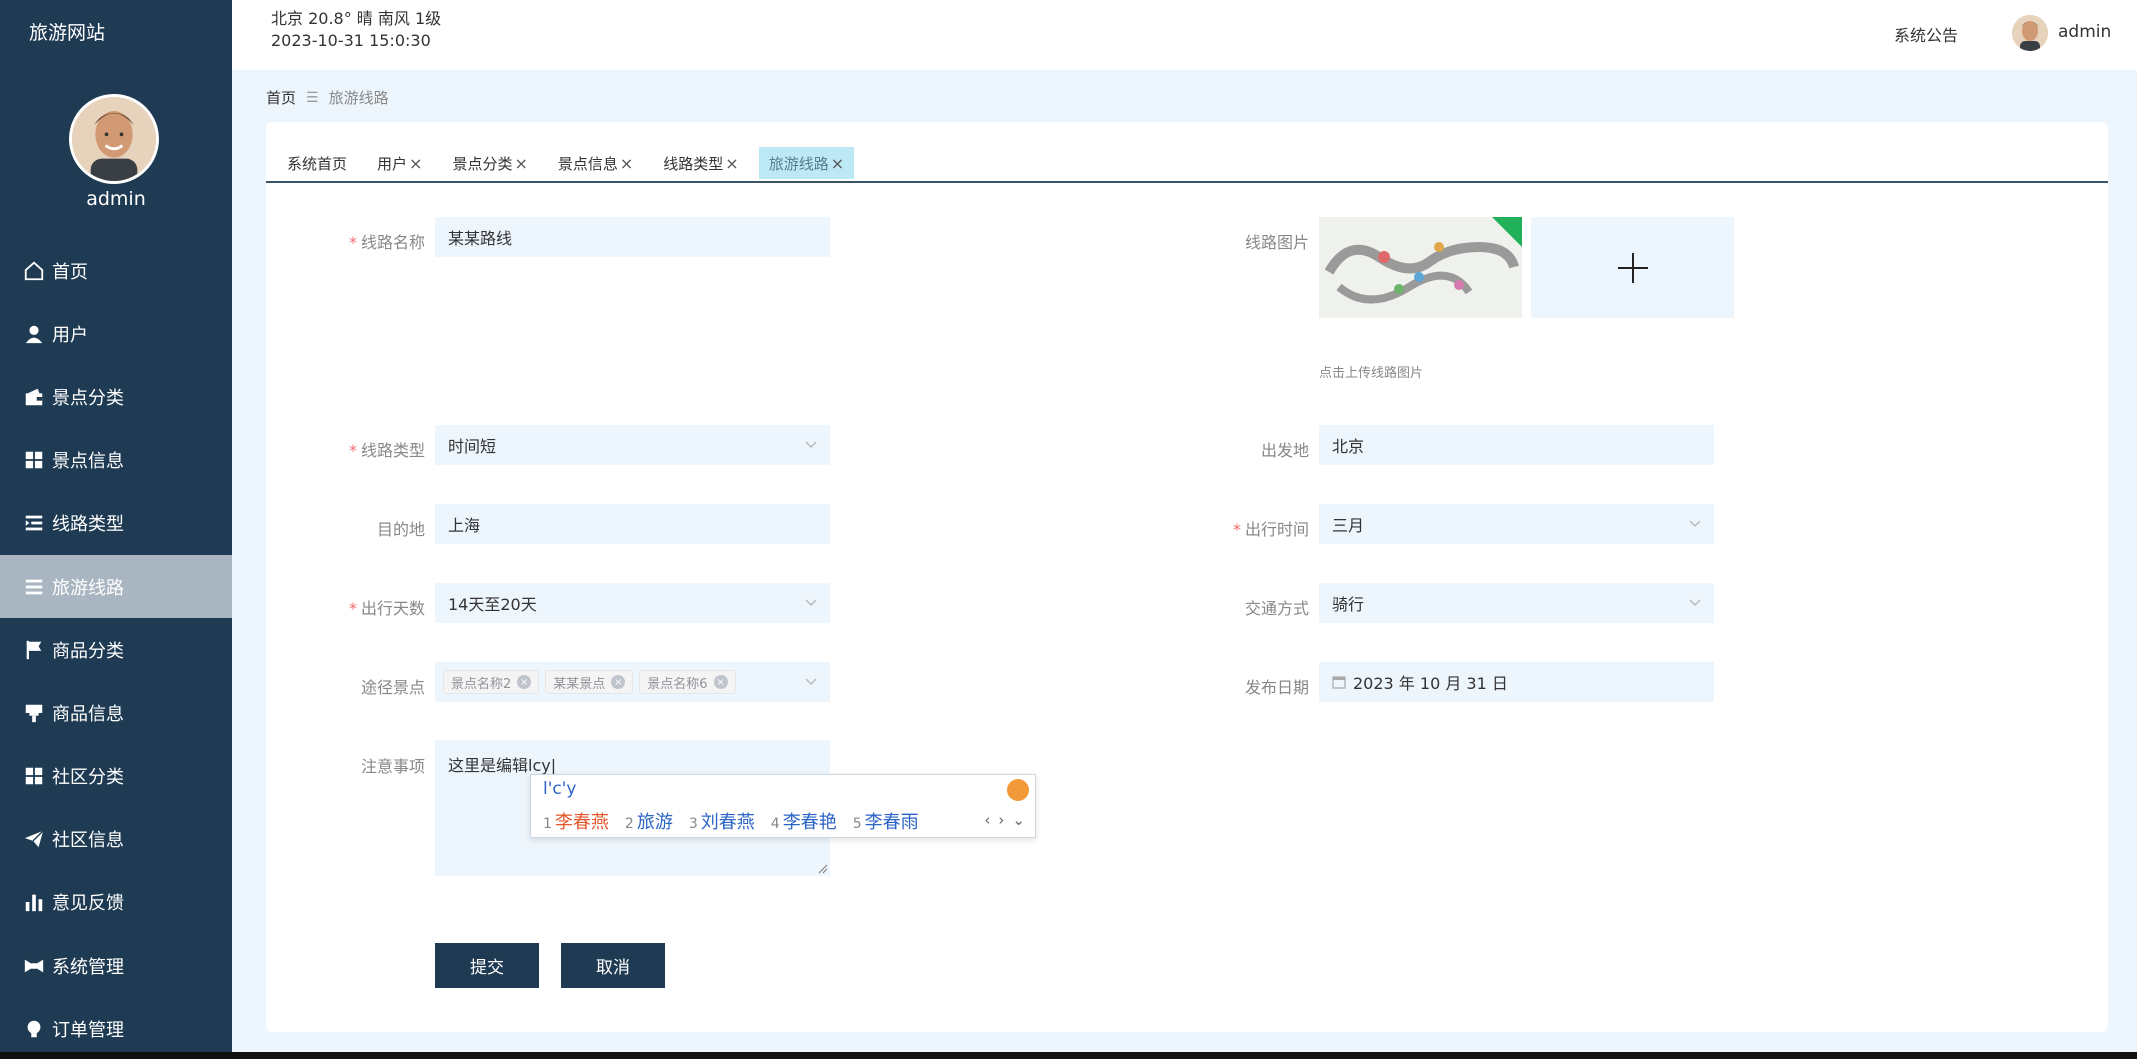  I want to click on sidebar-item-label: 线路类型, so click(88, 525).